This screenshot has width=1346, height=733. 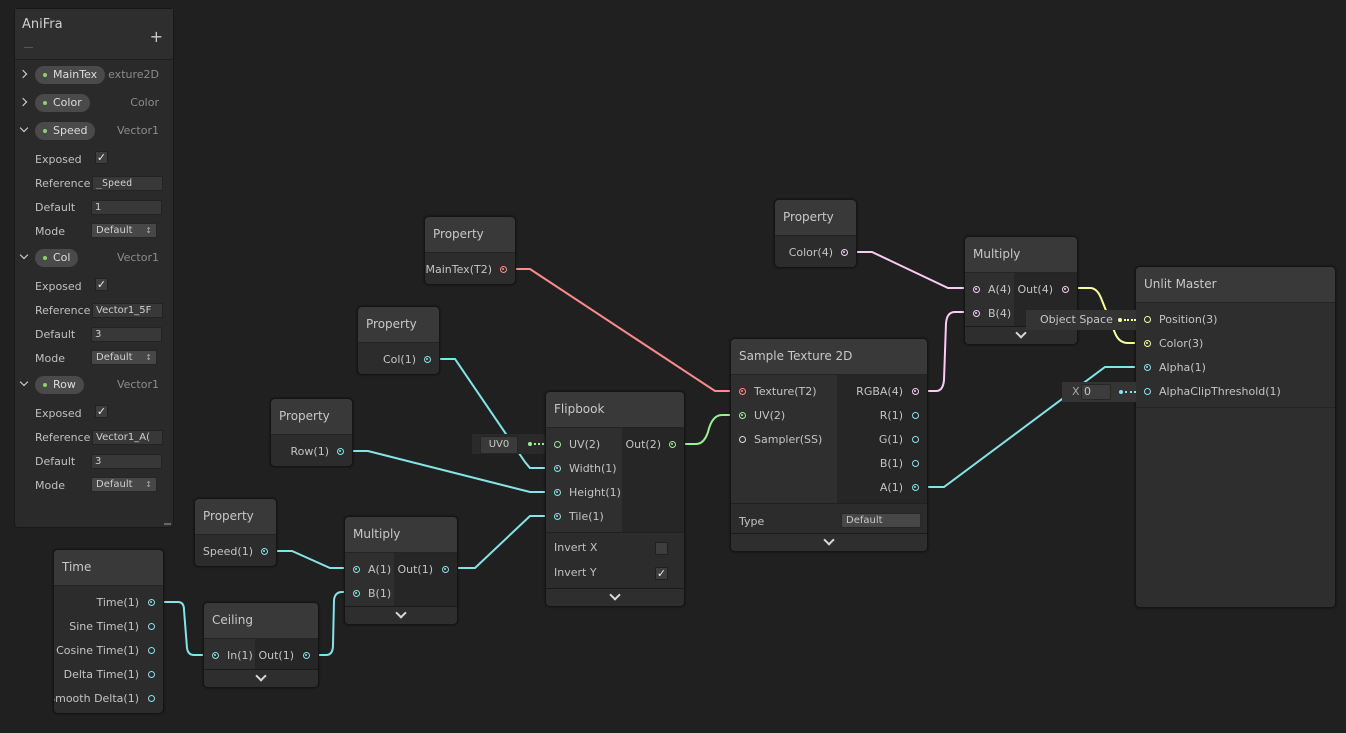 What do you see at coordinates (94, 103) in the screenshot?
I see `property-row-color: Color Color` at bounding box center [94, 103].